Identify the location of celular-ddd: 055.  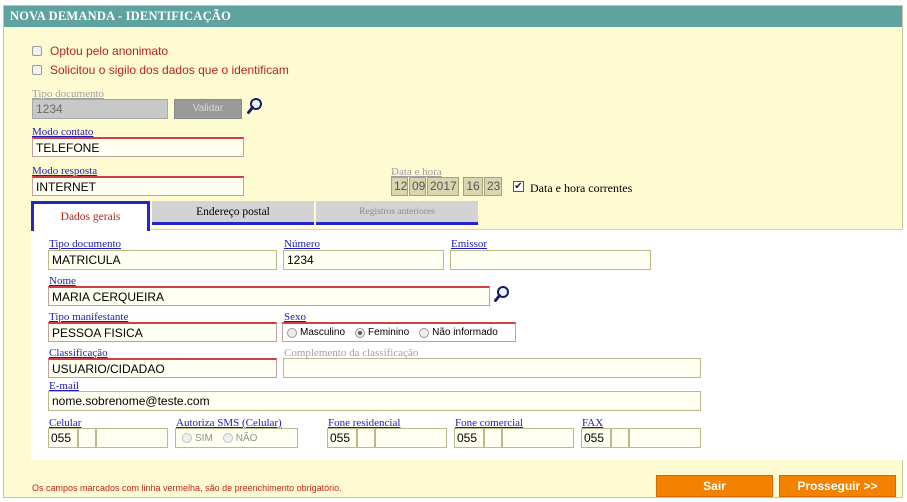
(63, 438).